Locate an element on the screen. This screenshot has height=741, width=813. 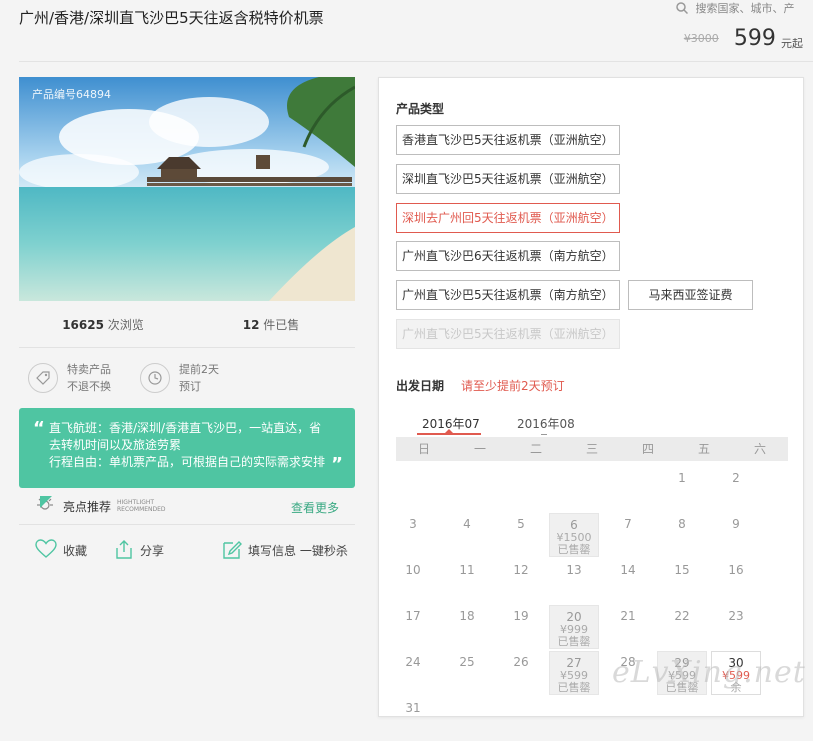
product-photo: 产品编号64894 is located at coordinates (187, 189).